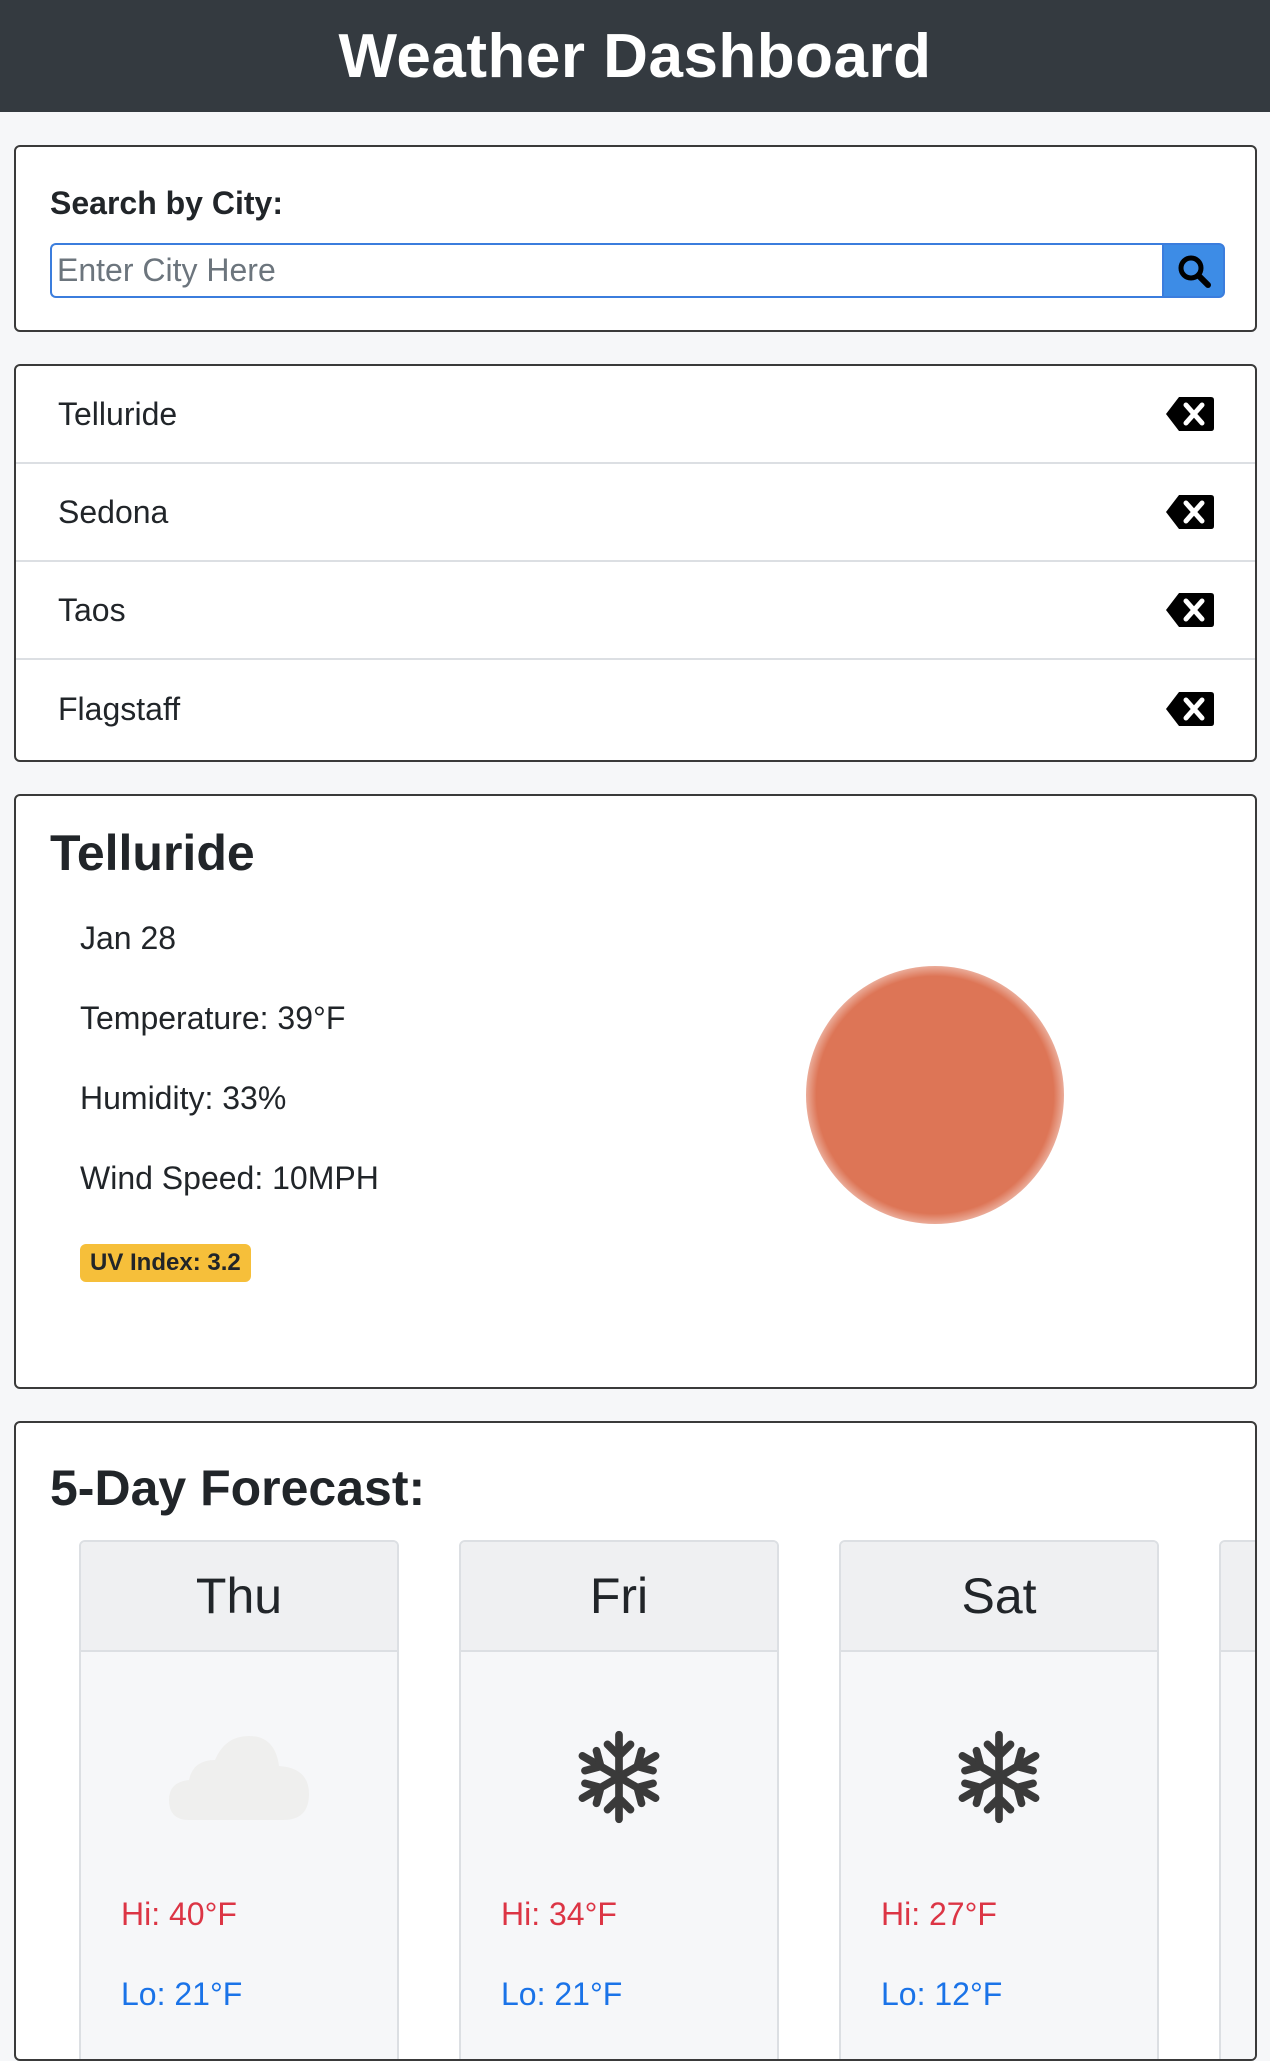  I want to click on forecast-card-partial, so click(1237, 1799).